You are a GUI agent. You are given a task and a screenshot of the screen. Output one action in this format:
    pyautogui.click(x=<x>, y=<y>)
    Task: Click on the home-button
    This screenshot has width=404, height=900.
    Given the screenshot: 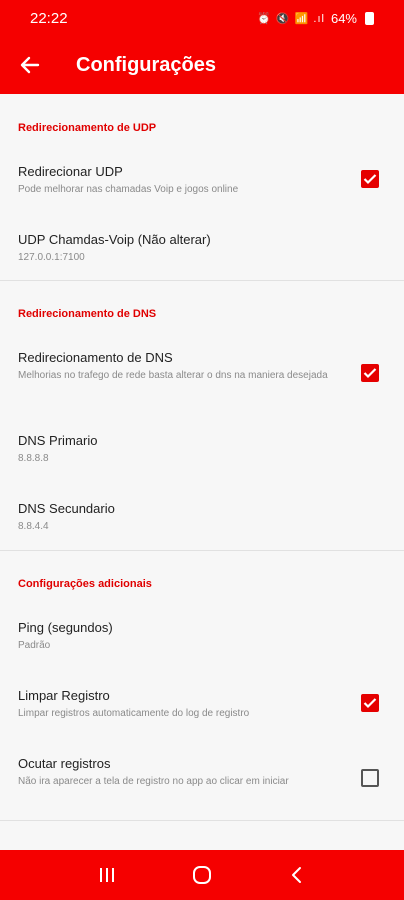 What is the action you would take?
    pyautogui.click(x=202, y=875)
    